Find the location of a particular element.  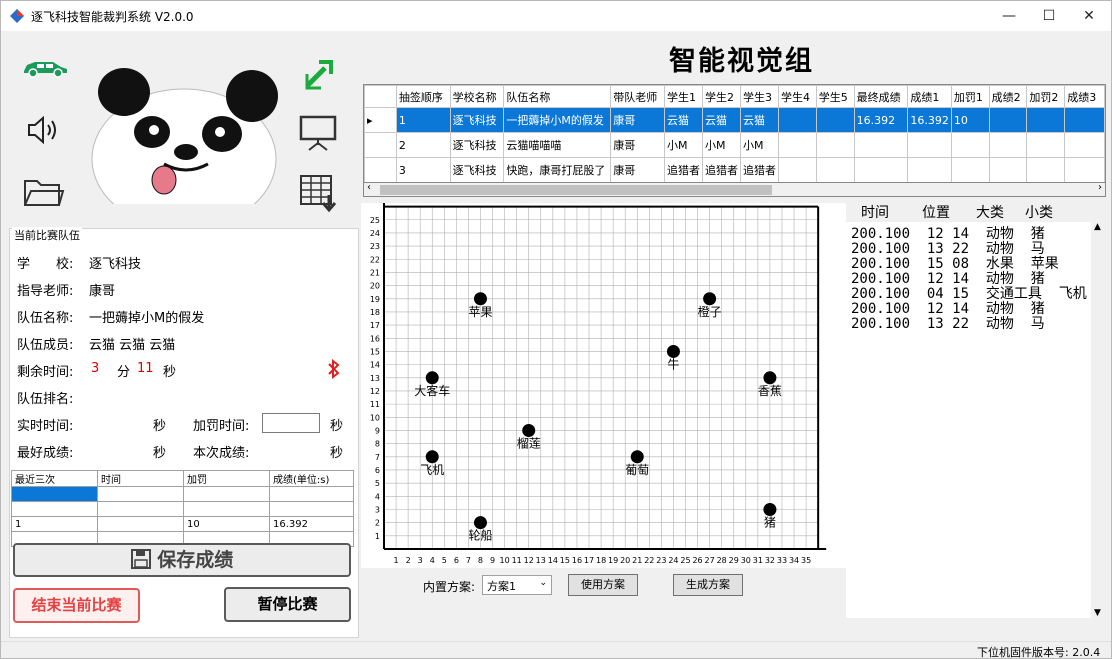

table-cell: 一把薅掉小M的假发 is located at coordinates (557, 120).